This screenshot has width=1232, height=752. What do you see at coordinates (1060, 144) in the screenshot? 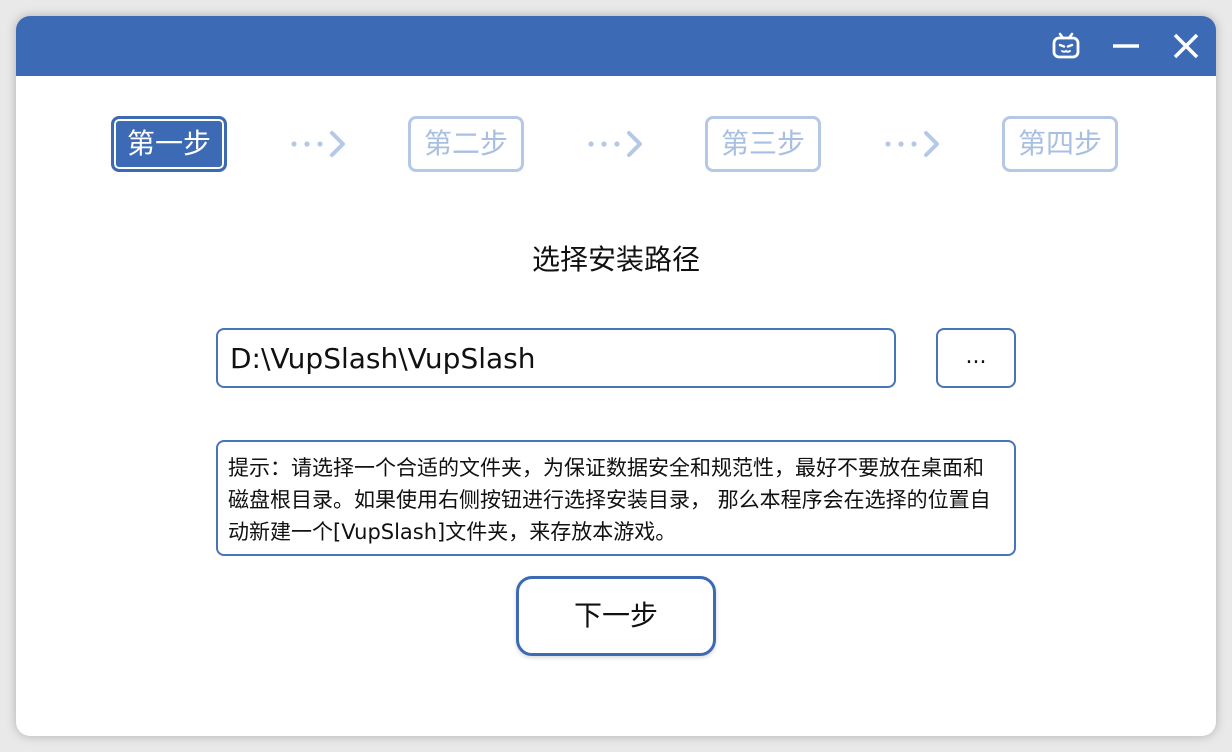
I see `step-4: 第四步` at bounding box center [1060, 144].